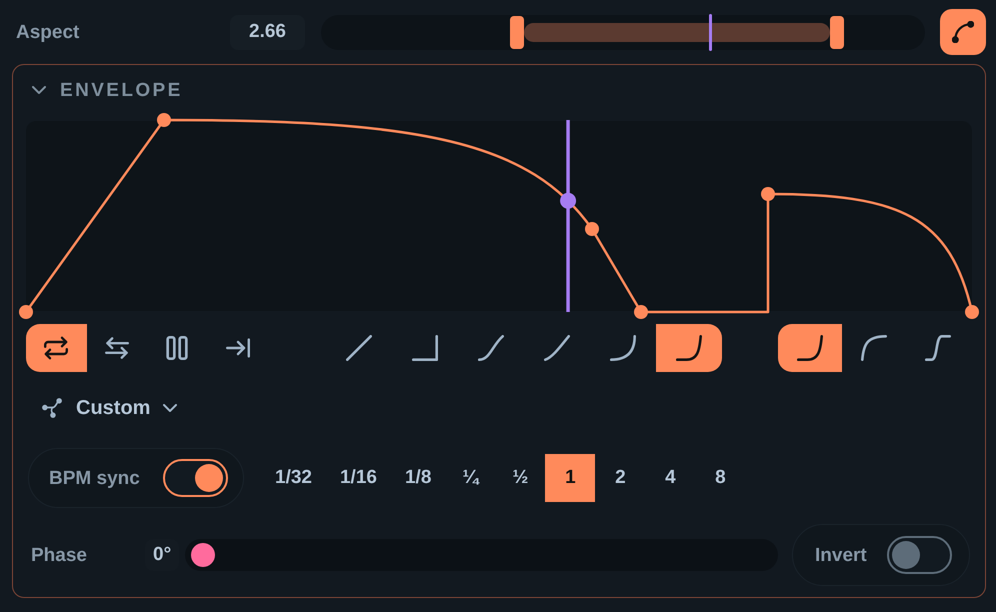 This screenshot has width=996, height=612. Describe the element at coordinates (874, 348) in the screenshot. I see `log-curve-icon` at that location.